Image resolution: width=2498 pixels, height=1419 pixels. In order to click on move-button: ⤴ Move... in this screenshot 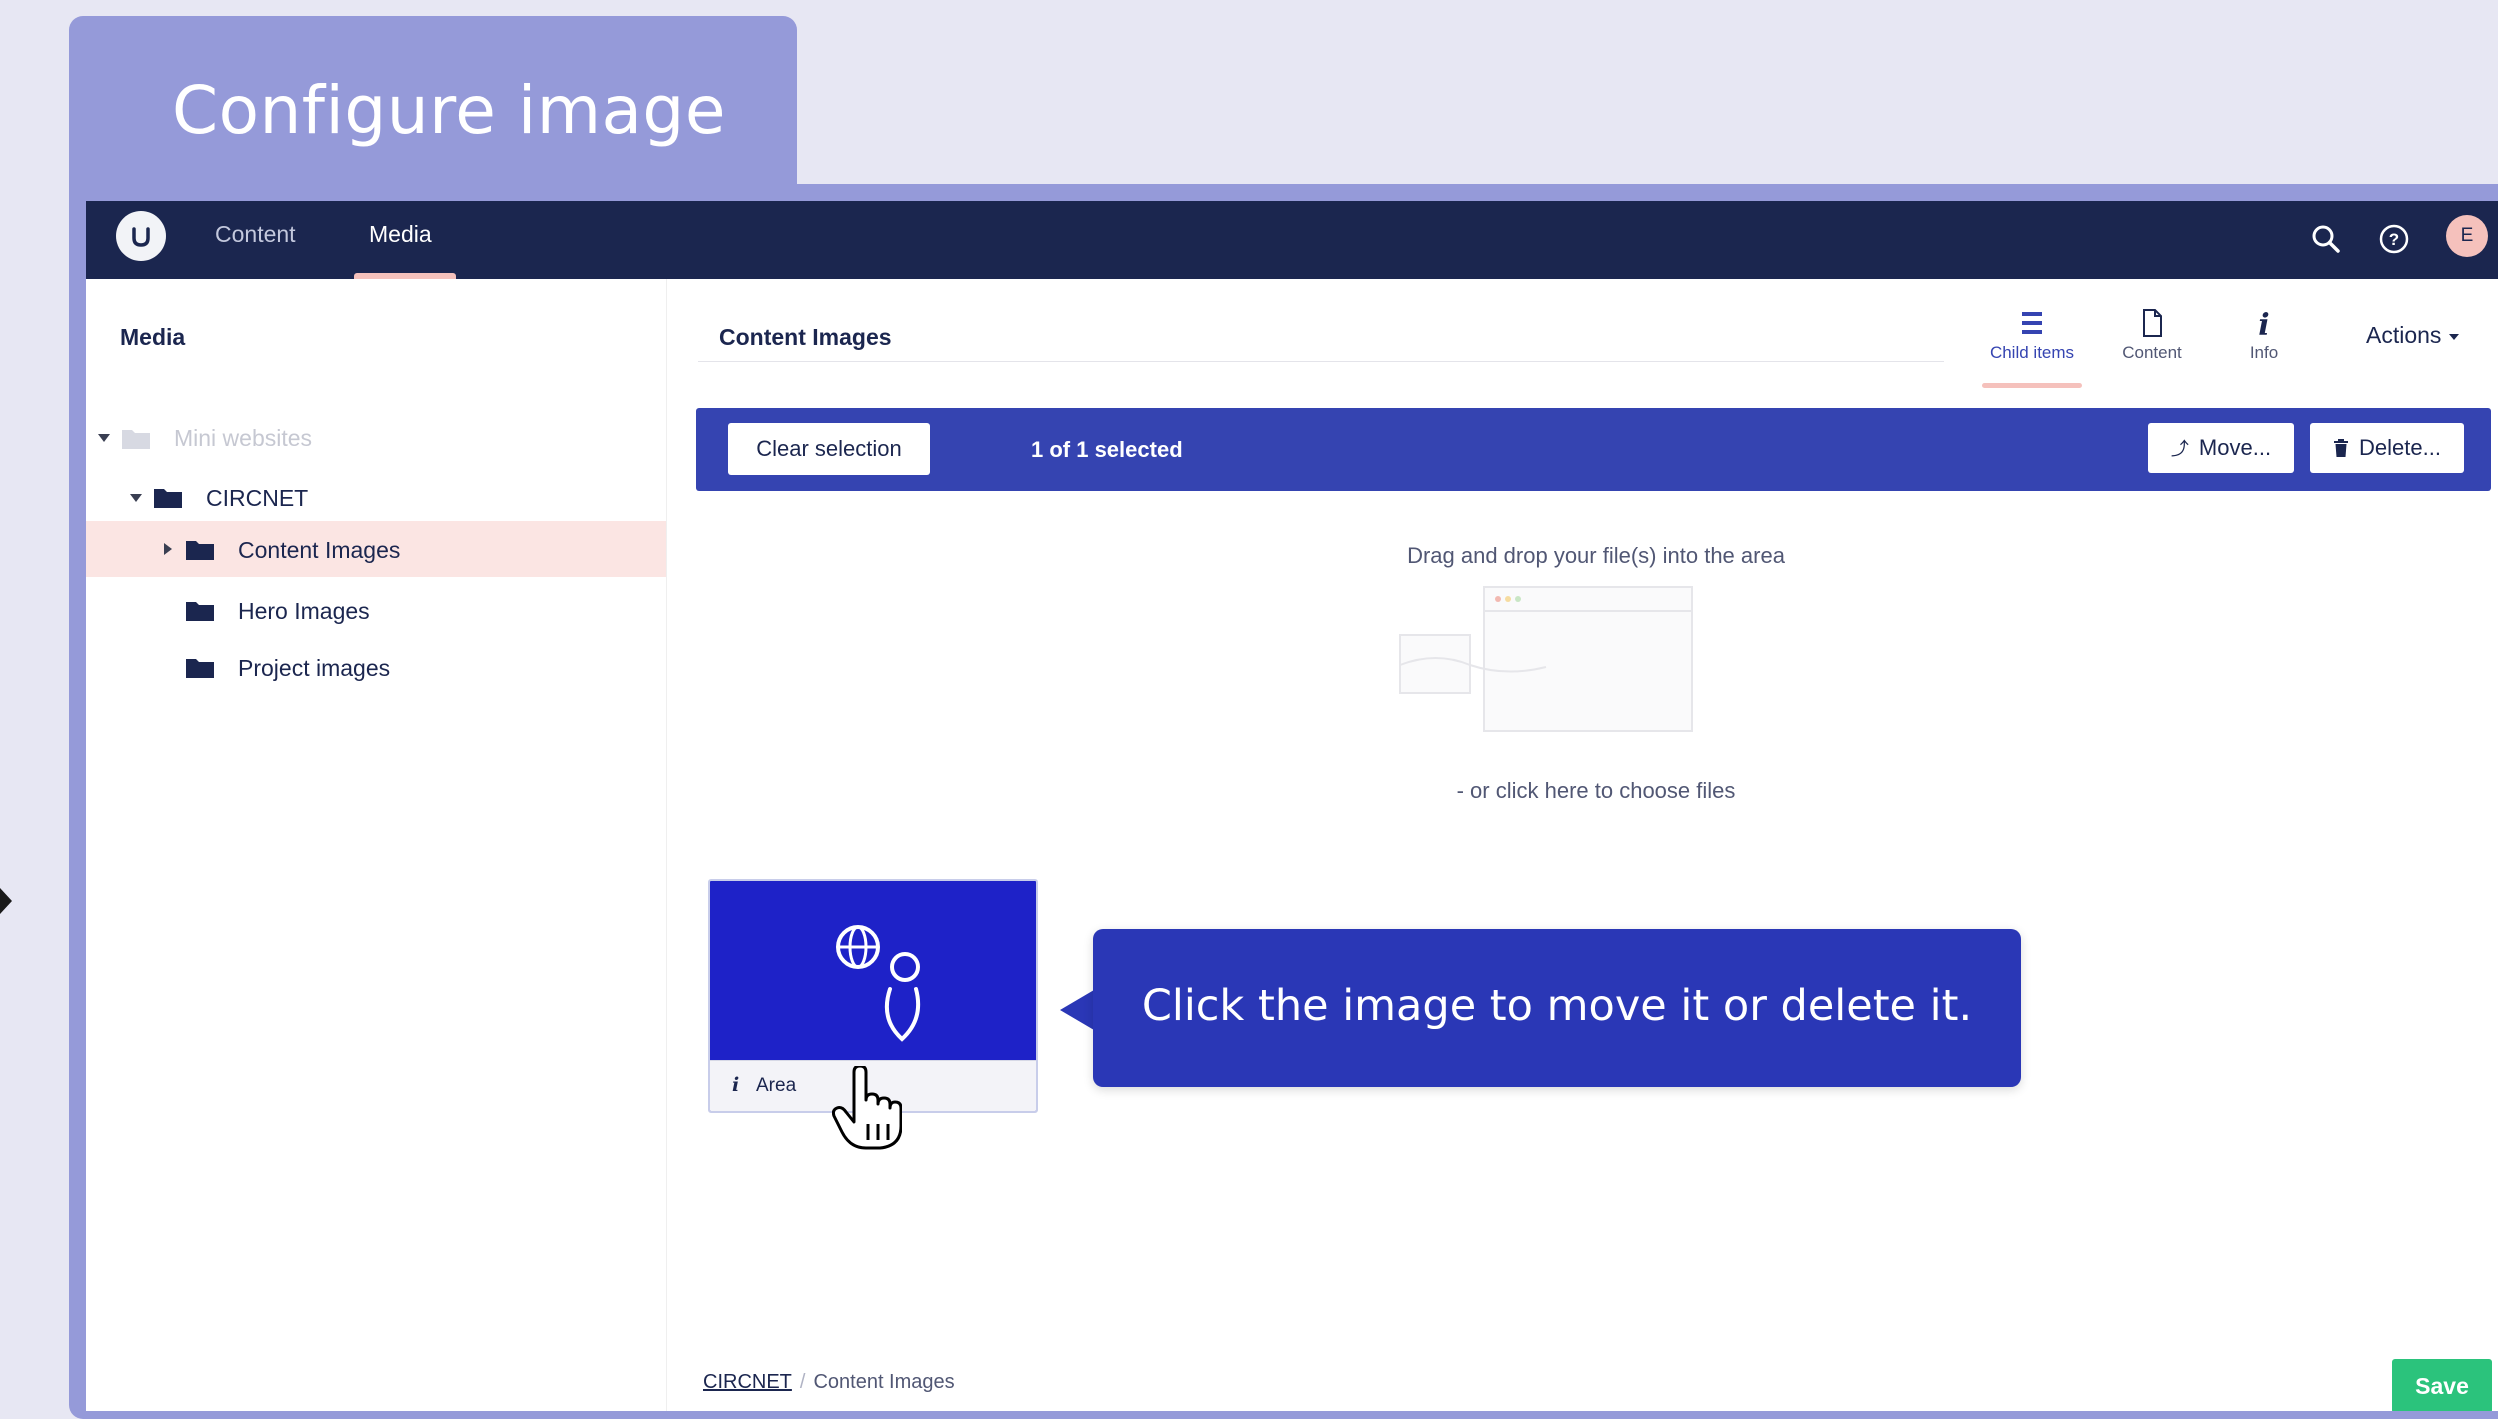, I will do `click(2221, 448)`.